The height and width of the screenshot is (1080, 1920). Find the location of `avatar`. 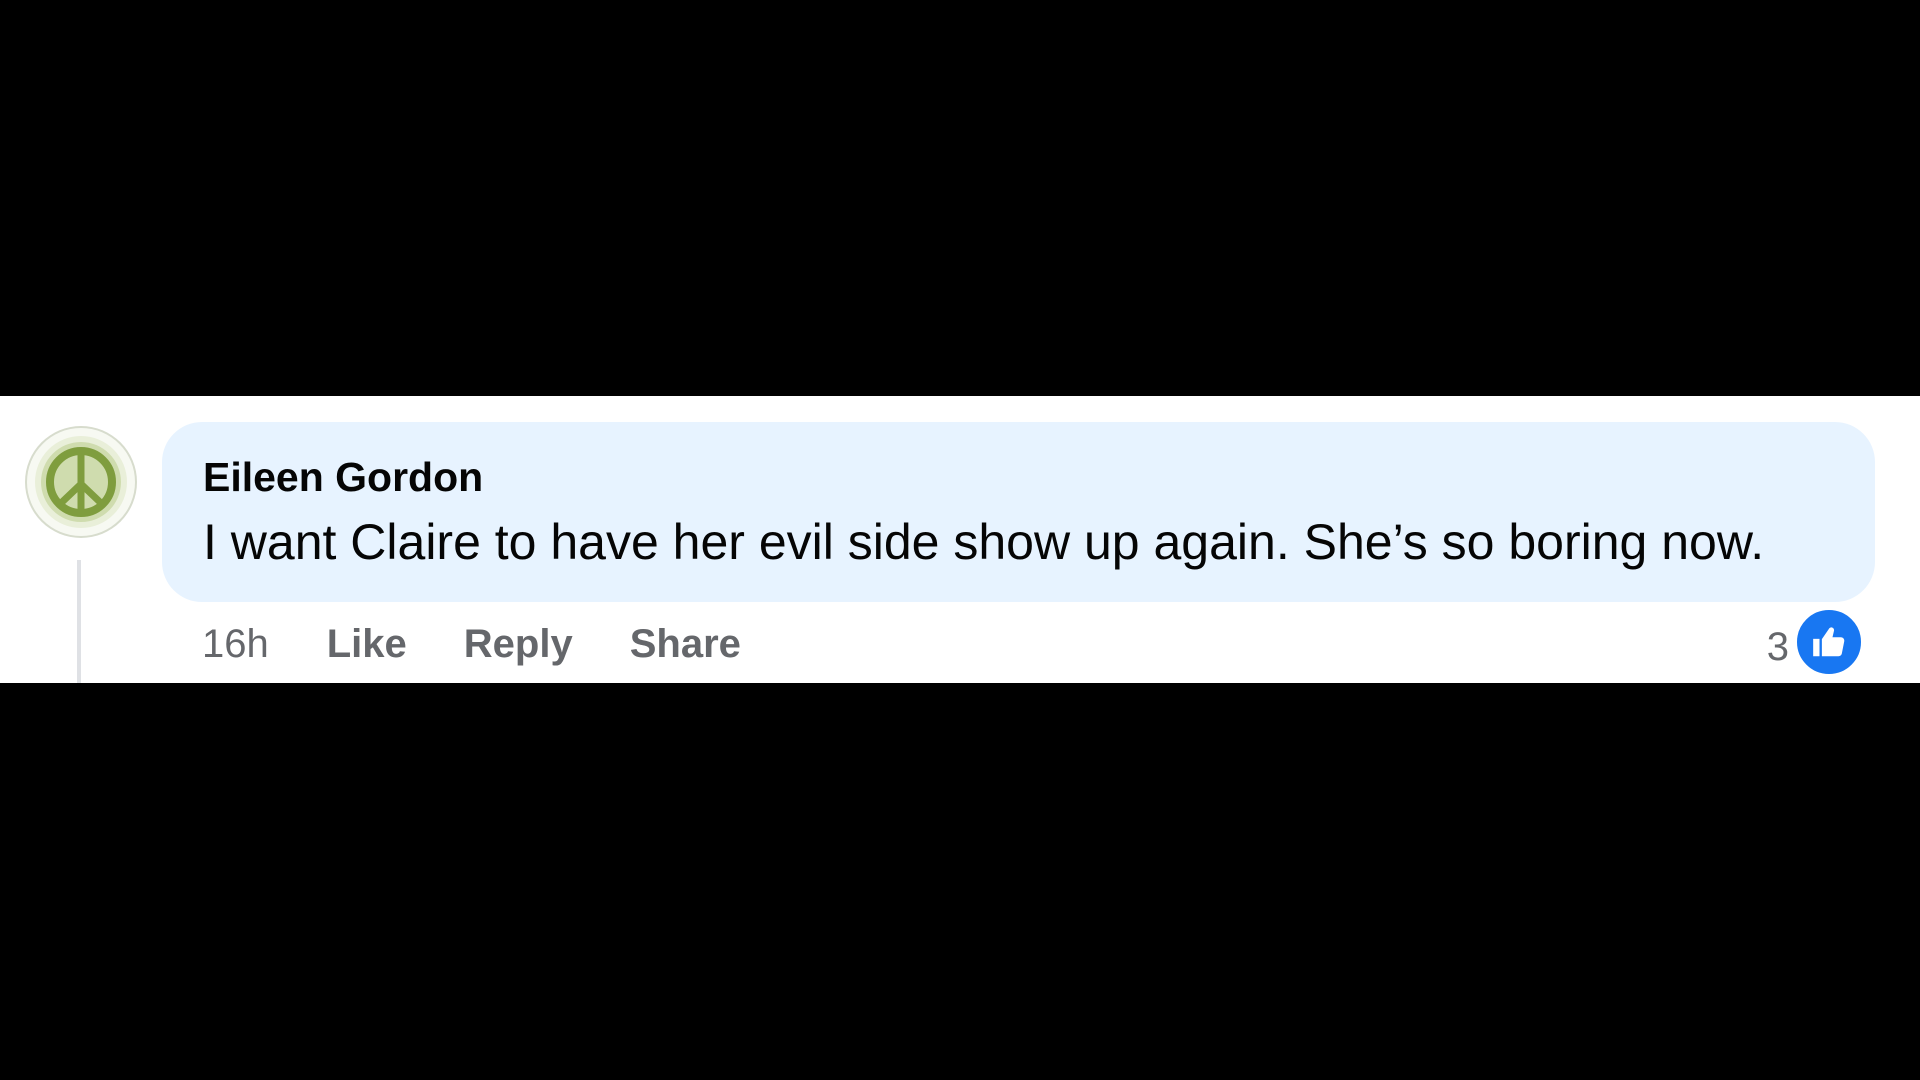

avatar is located at coordinates (81, 482).